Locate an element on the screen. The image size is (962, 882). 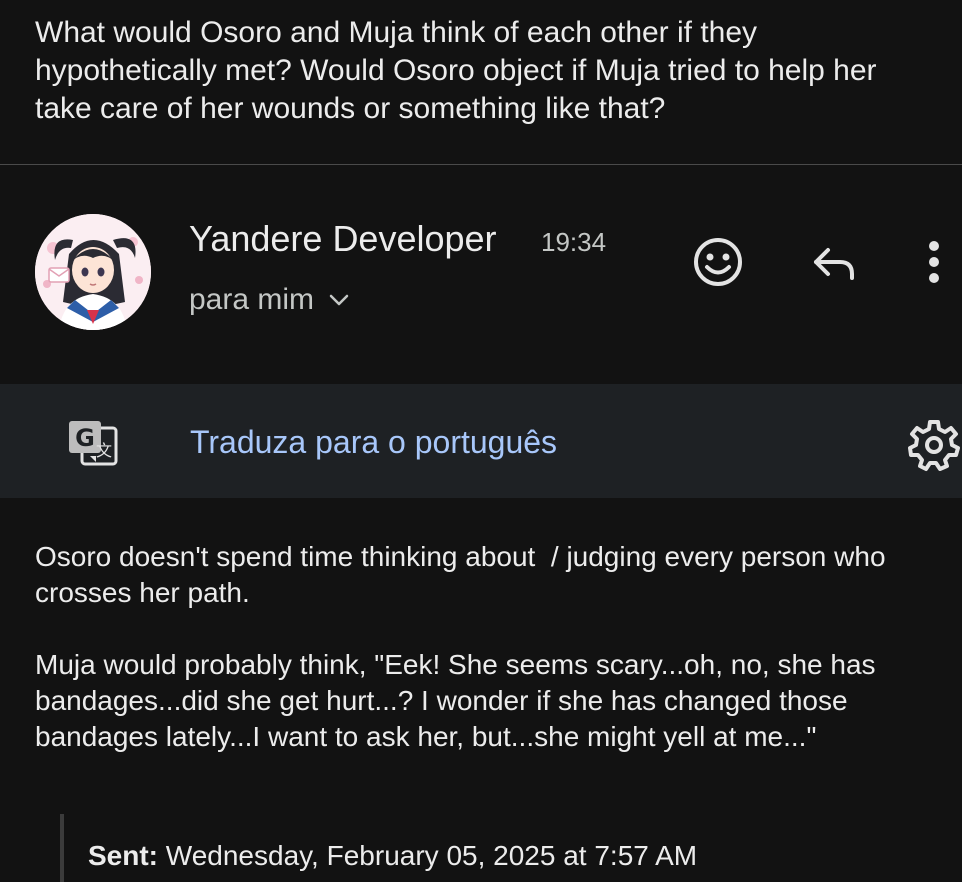
message-time: 19:34 is located at coordinates (574, 242).